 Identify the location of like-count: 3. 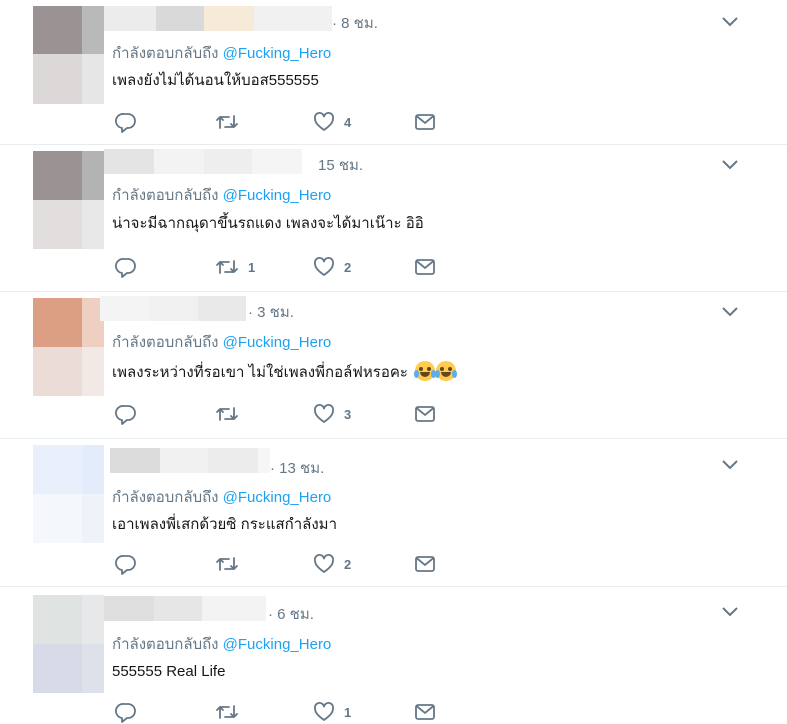
(348, 414).